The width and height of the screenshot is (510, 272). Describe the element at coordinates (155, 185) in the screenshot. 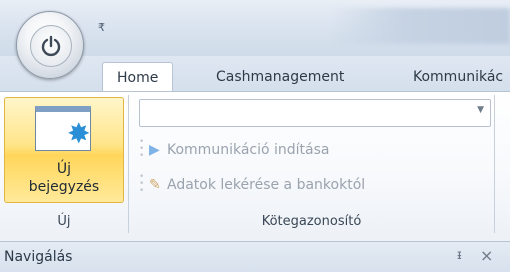

I see `pencil-icon: ✎` at that location.